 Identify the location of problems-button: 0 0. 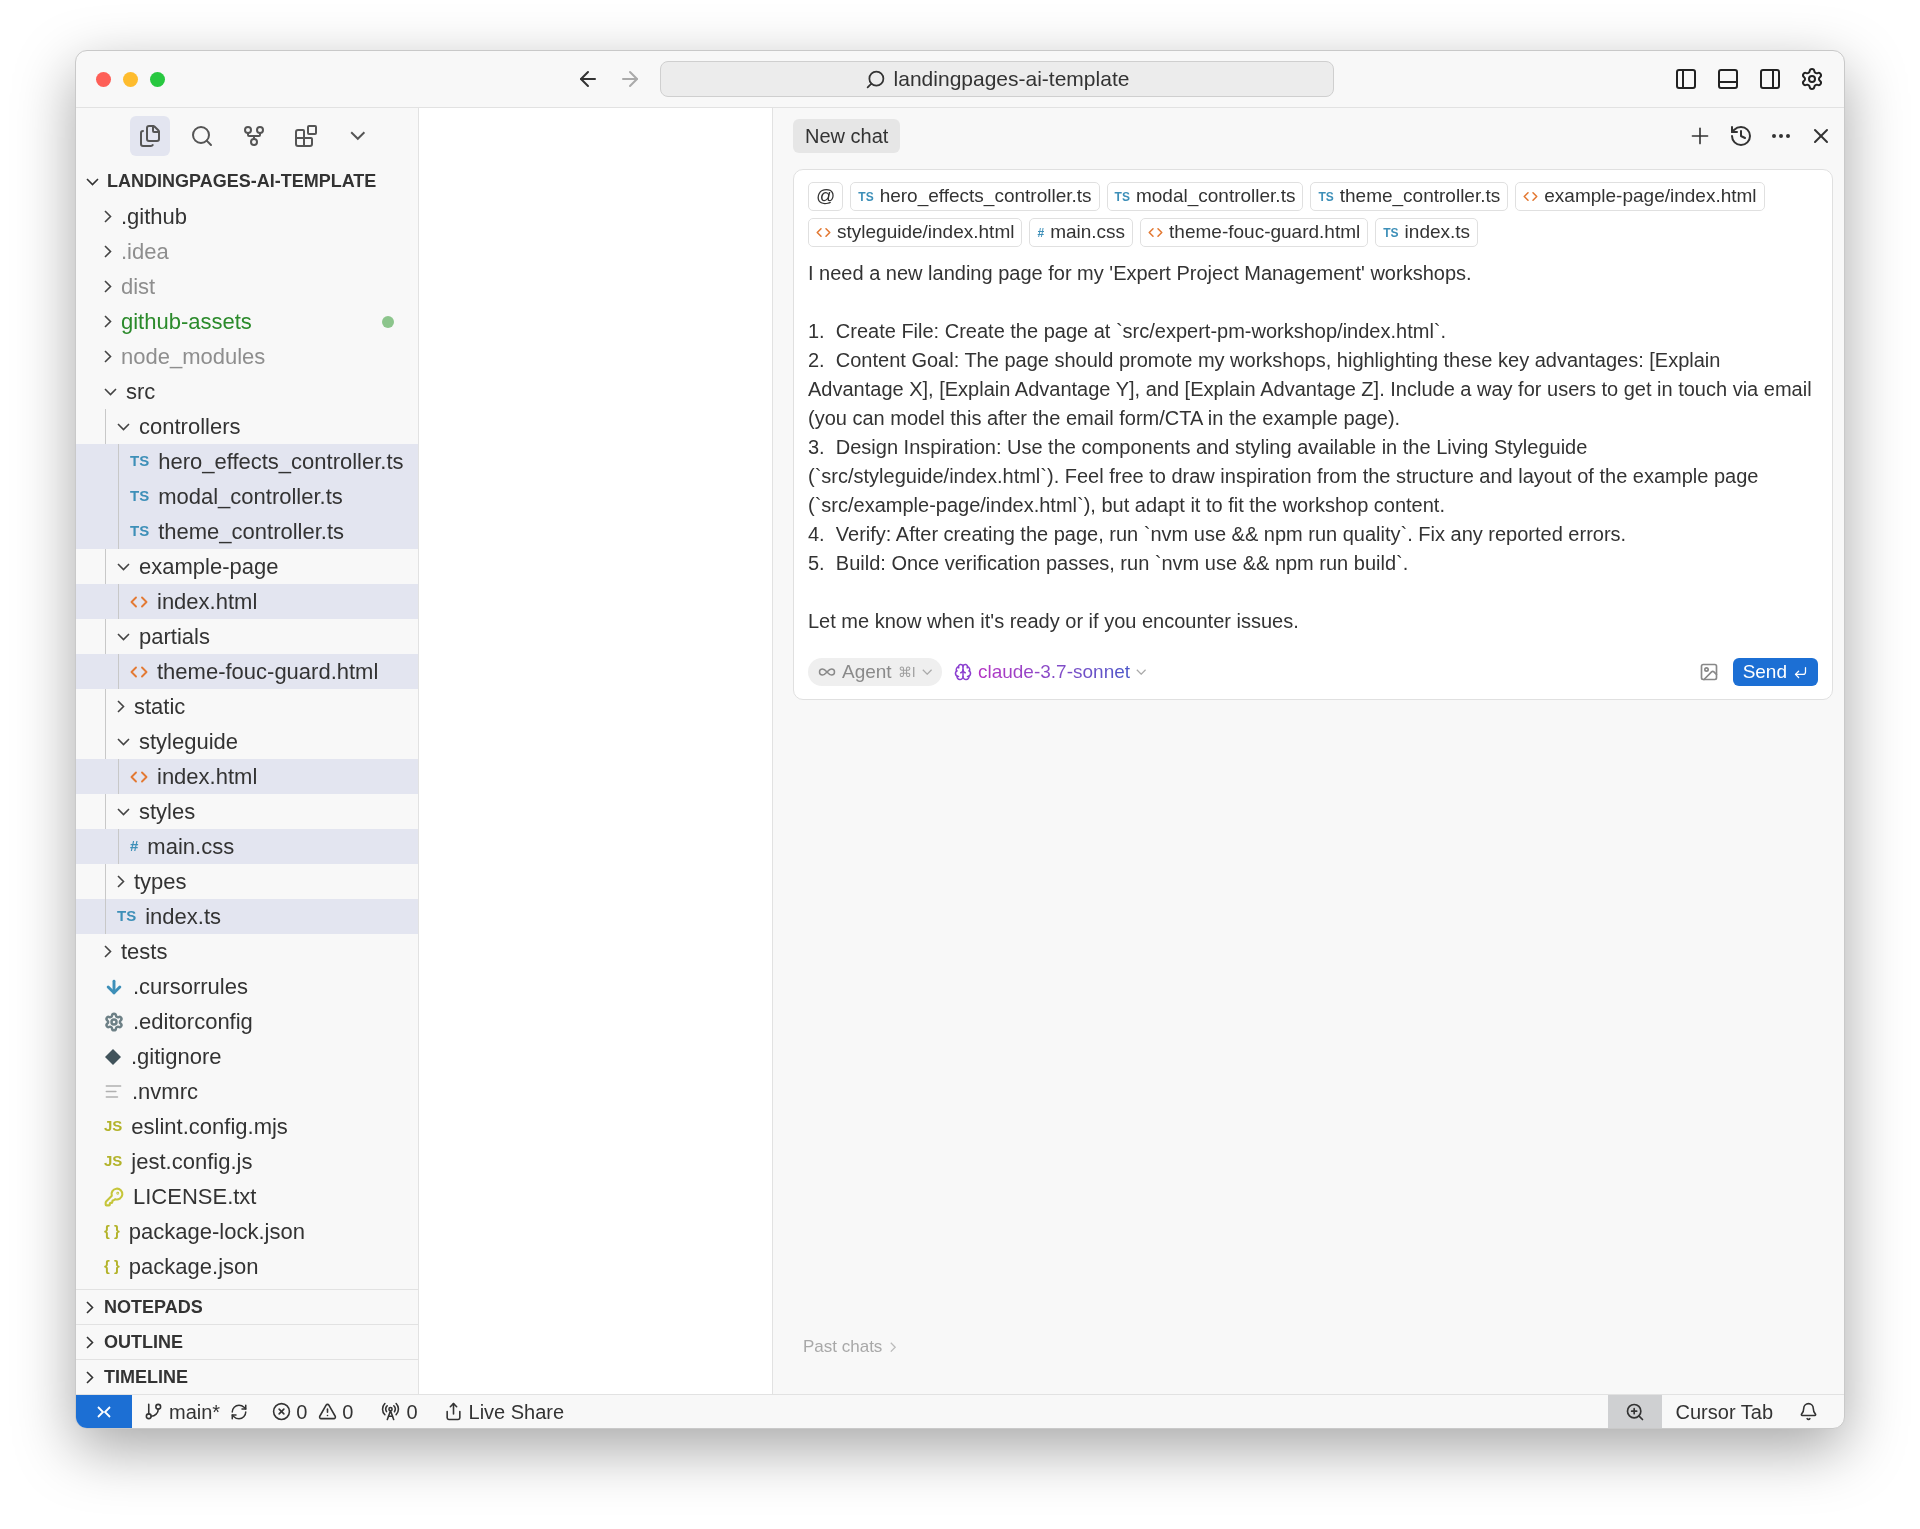
(313, 1411).